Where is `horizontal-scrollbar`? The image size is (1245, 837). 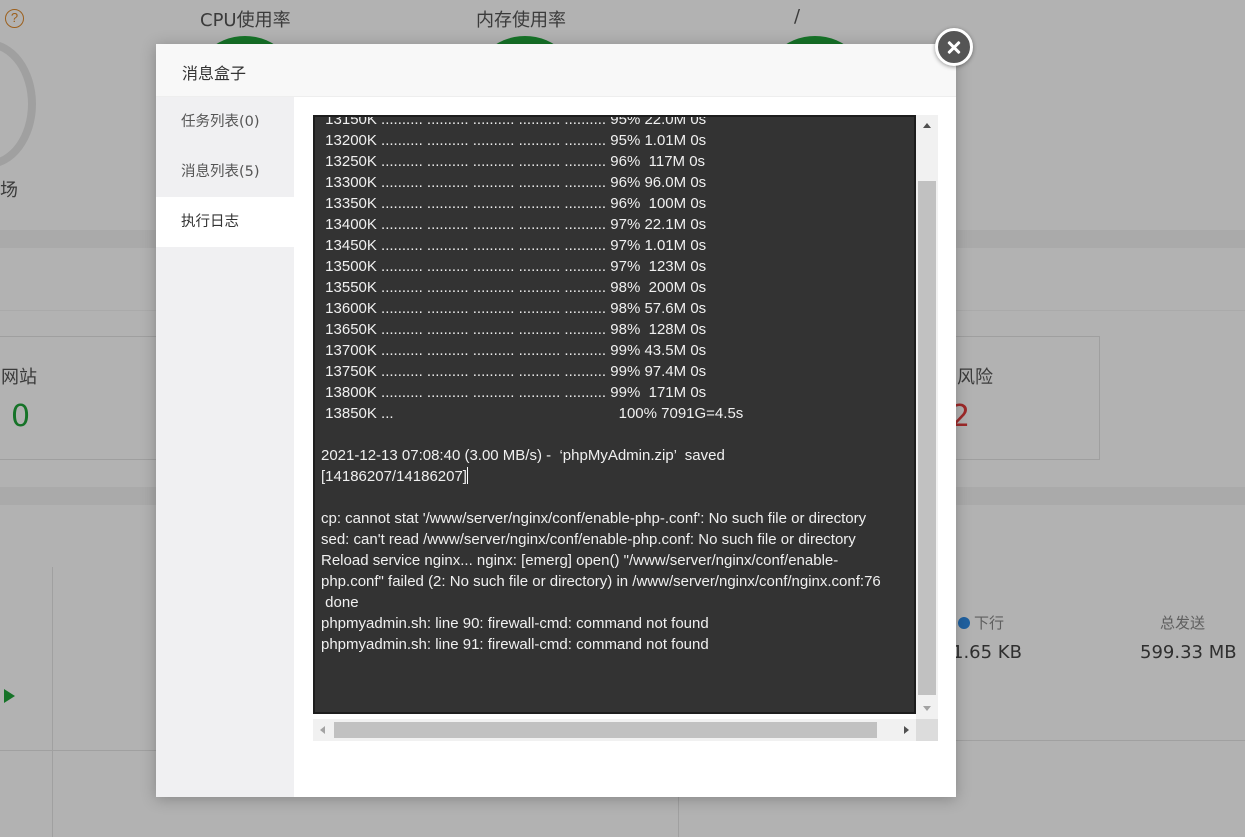 horizontal-scrollbar is located at coordinates (614, 730).